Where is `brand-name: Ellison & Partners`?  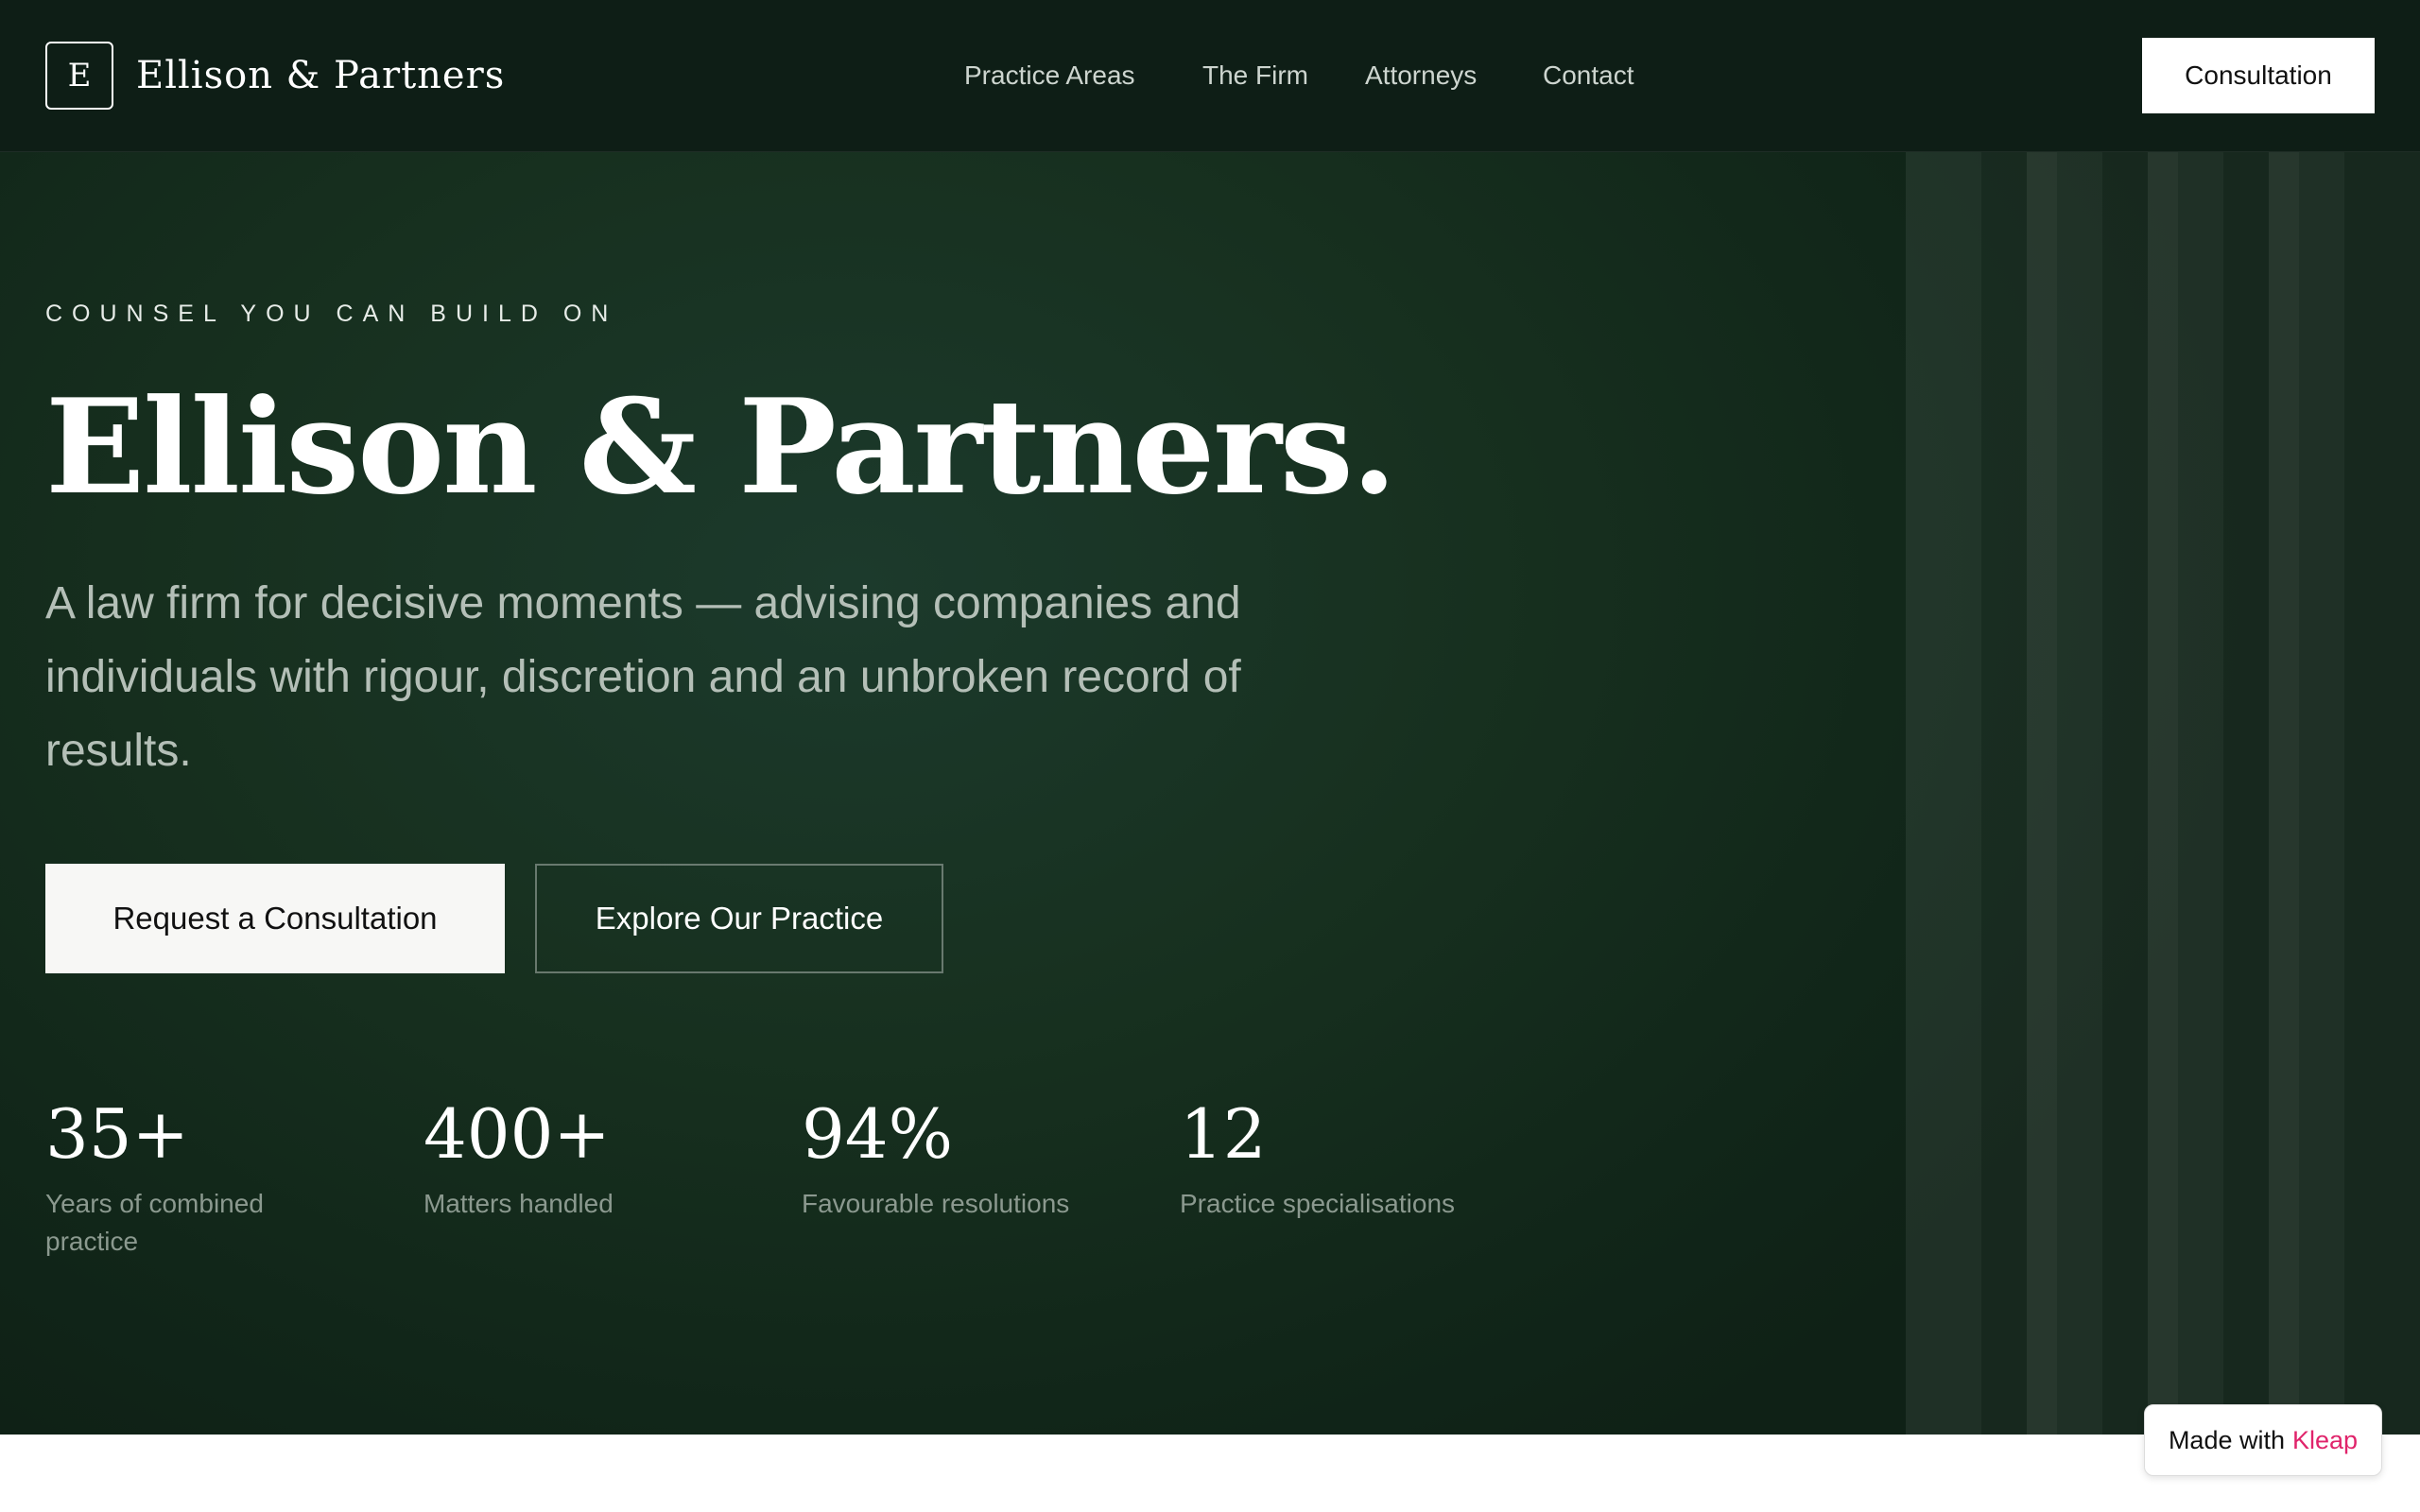
brand-name: Ellison & Partners is located at coordinates (320, 75).